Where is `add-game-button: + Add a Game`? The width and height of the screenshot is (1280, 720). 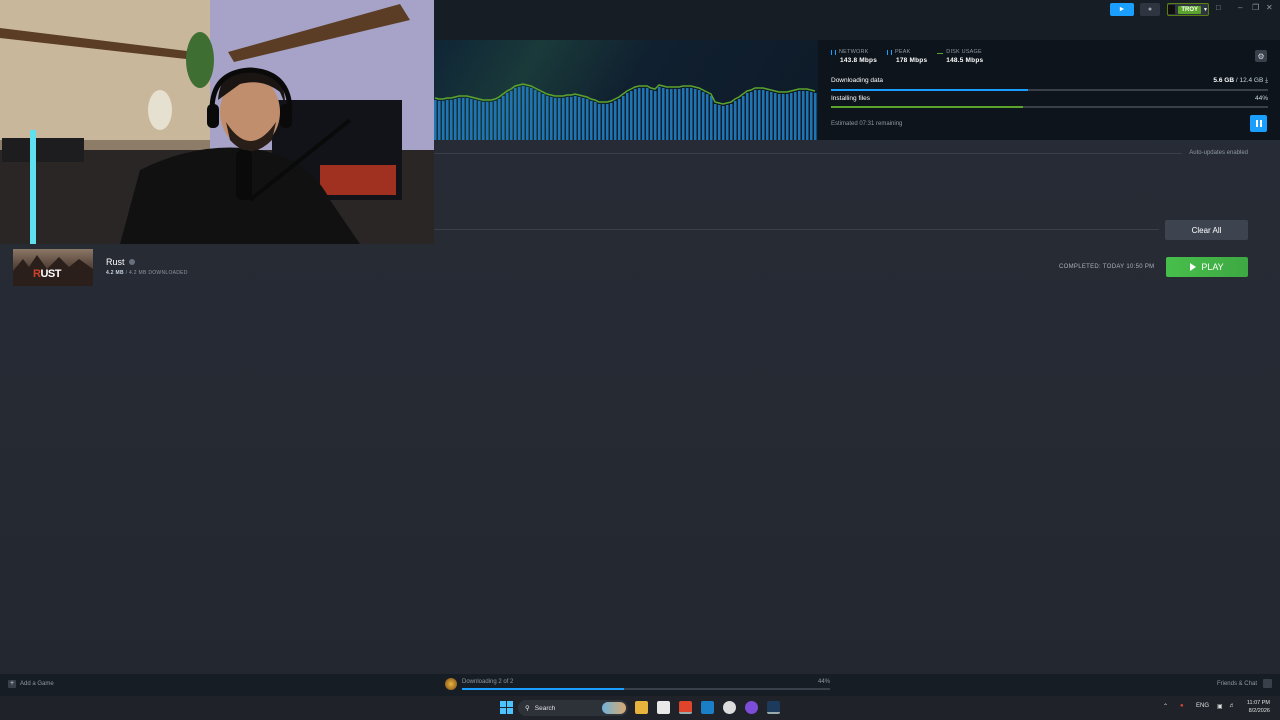
add-game-button: + Add a Game is located at coordinates (31, 684).